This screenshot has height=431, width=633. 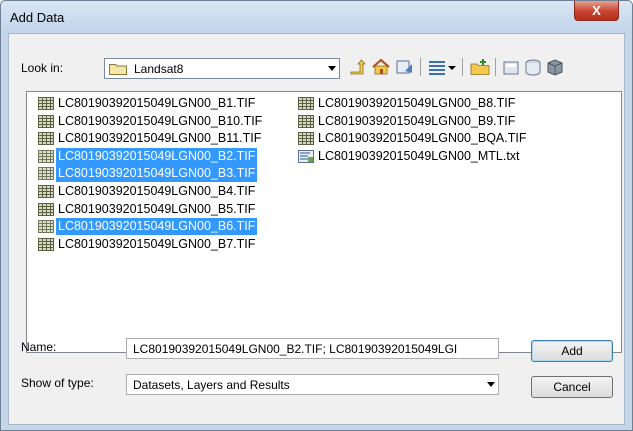 What do you see at coordinates (157, 156) in the screenshot?
I see `file-name: LC80190392015049LGN00_B2.TIF` at bounding box center [157, 156].